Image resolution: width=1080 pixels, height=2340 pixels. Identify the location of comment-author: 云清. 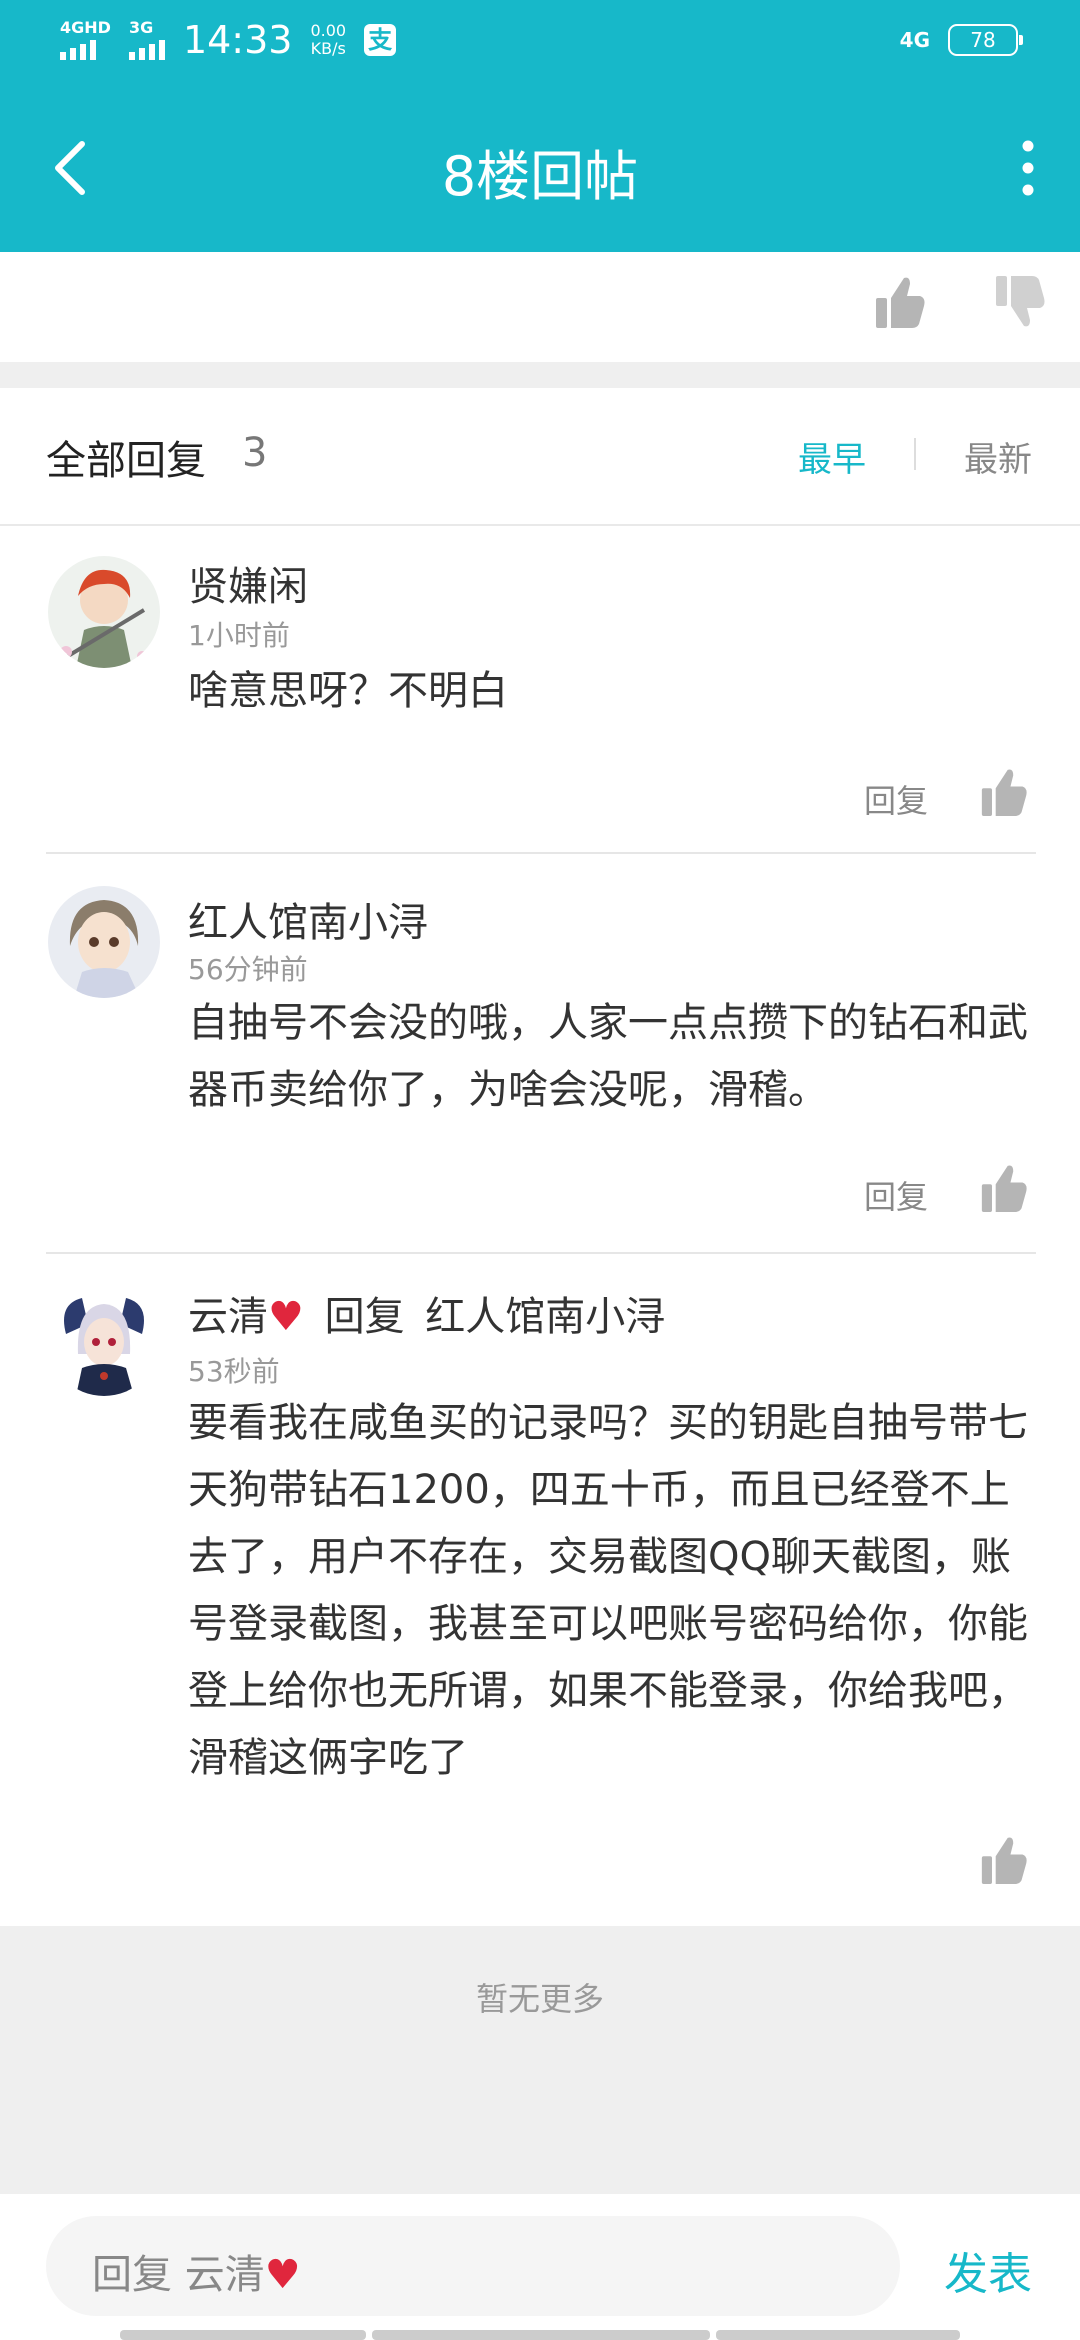
(228, 1317).